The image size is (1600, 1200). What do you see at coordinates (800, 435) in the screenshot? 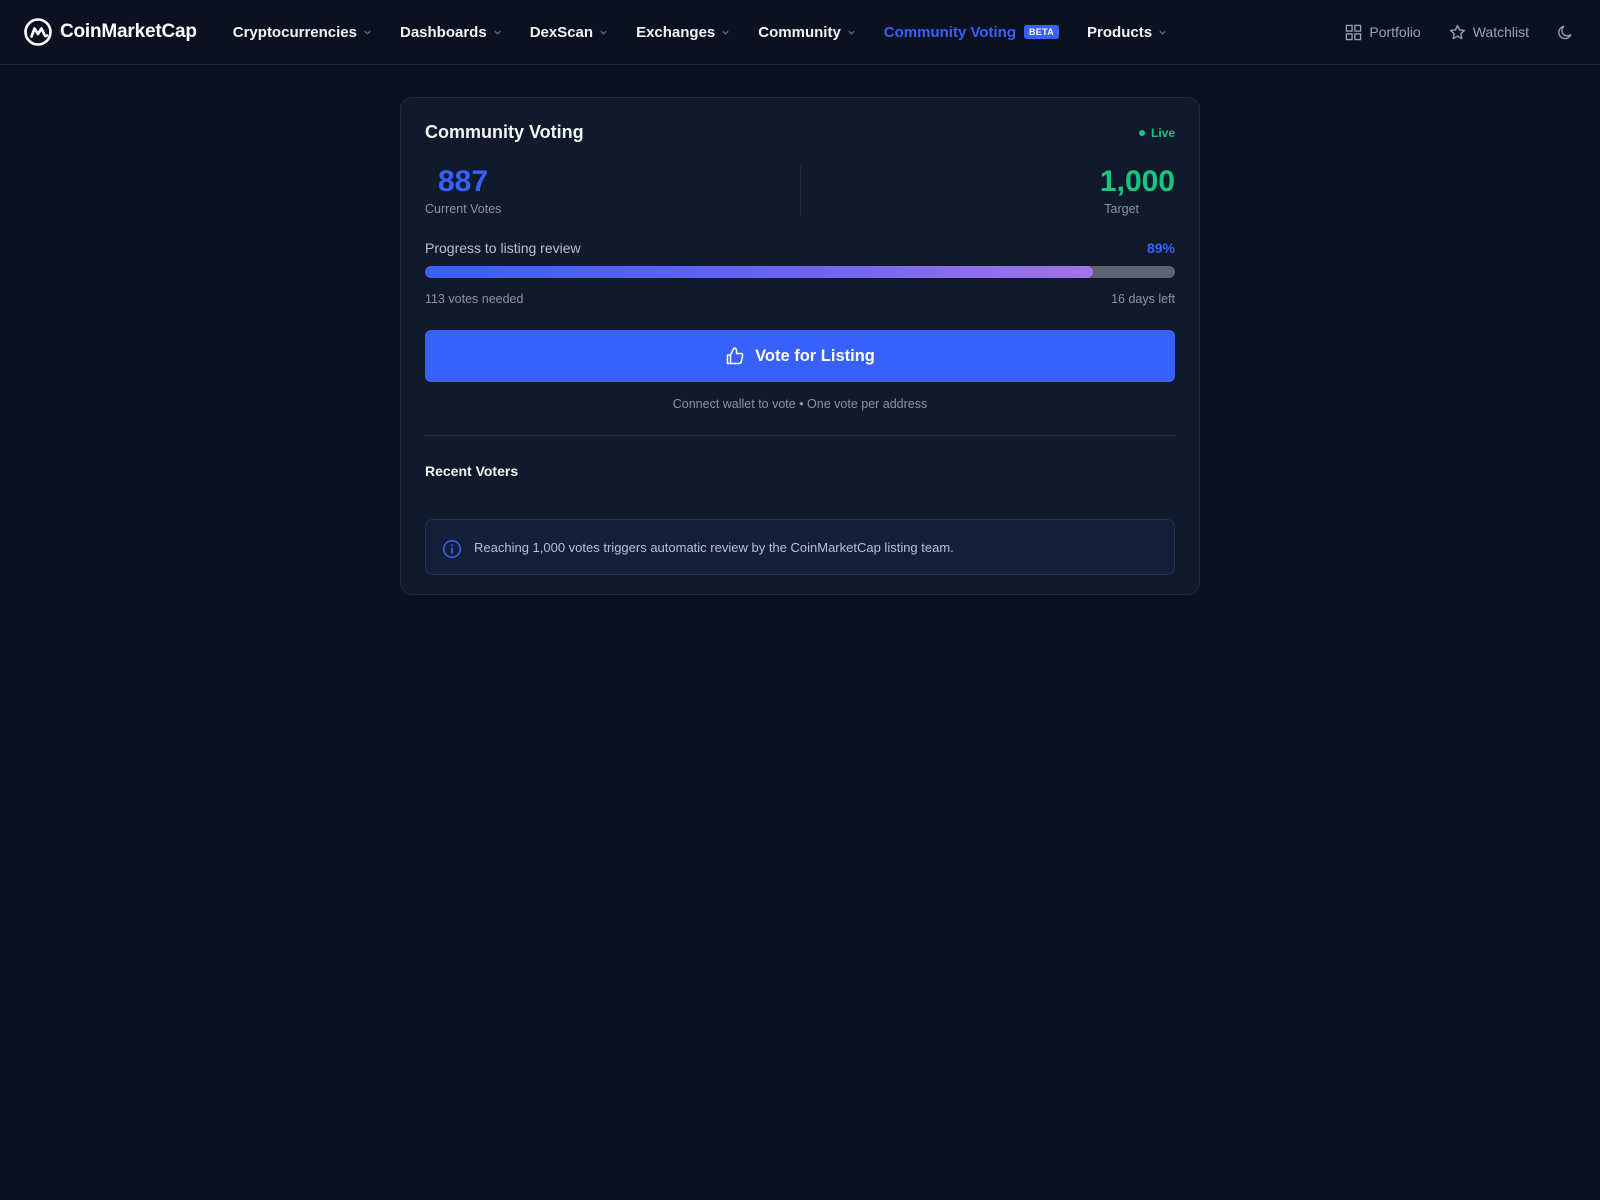
I see `section-divider` at bounding box center [800, 435].